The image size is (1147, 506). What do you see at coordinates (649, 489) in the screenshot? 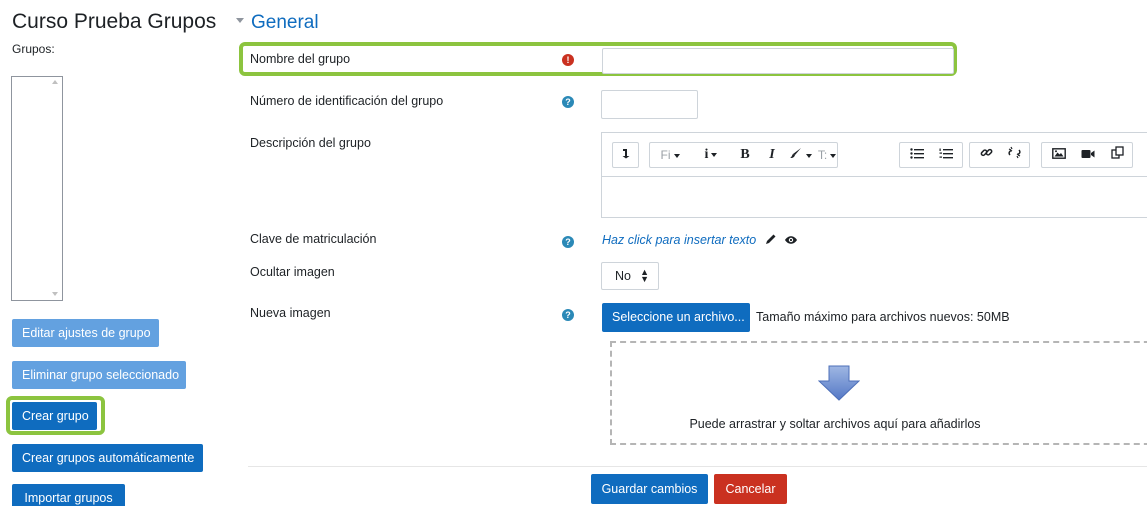
I see `save-changes-button: Guardar cambios` at bounding box center [649, 489].